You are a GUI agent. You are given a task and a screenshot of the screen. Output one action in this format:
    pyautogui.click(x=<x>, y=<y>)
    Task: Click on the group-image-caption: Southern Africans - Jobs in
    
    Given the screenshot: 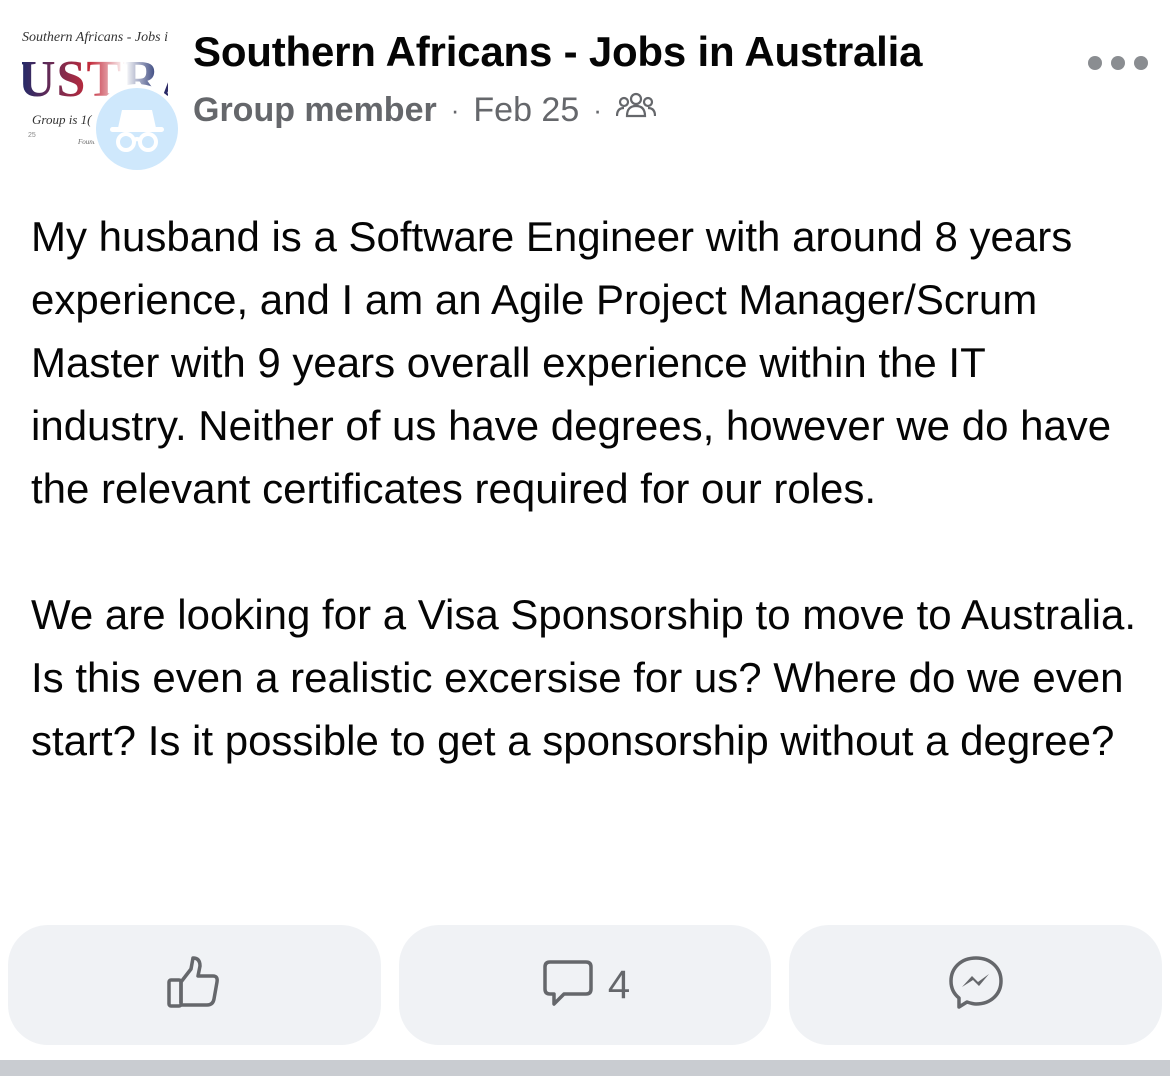 What is the action you would take?
    pyautogui.click(x=95, y=37)
    